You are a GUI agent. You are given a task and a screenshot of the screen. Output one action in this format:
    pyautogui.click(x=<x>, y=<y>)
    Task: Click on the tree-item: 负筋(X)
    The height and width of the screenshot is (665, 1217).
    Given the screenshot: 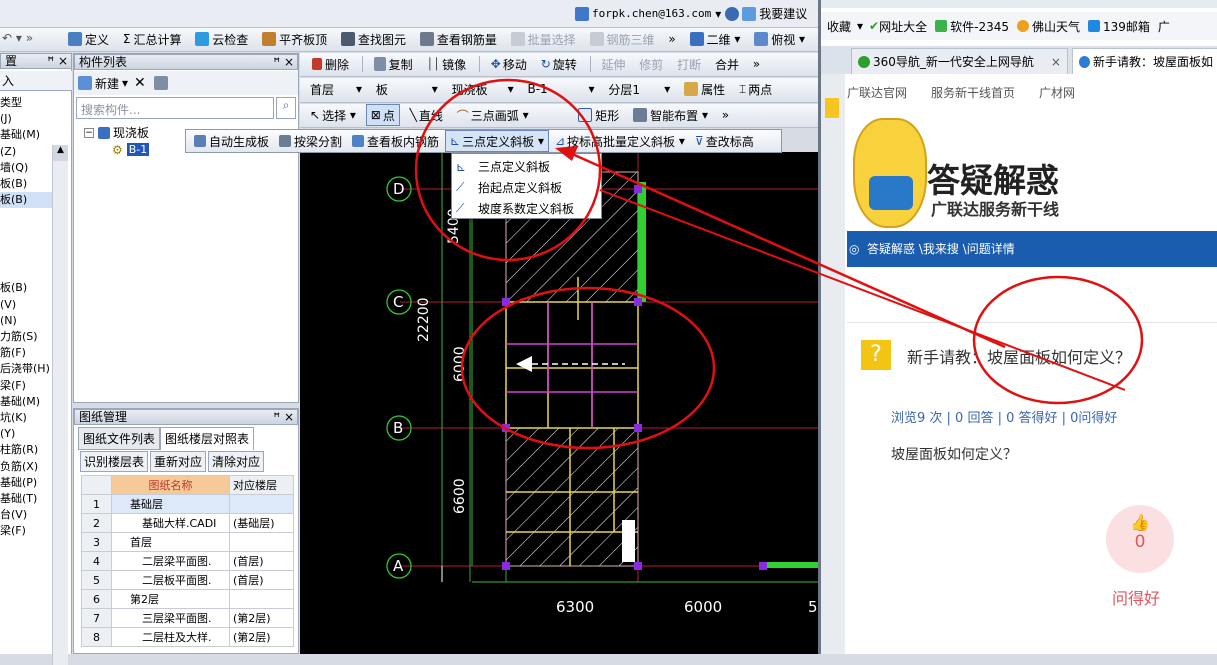 What is the action you would take?
    pyautogui.click(x=27, y=467)
    